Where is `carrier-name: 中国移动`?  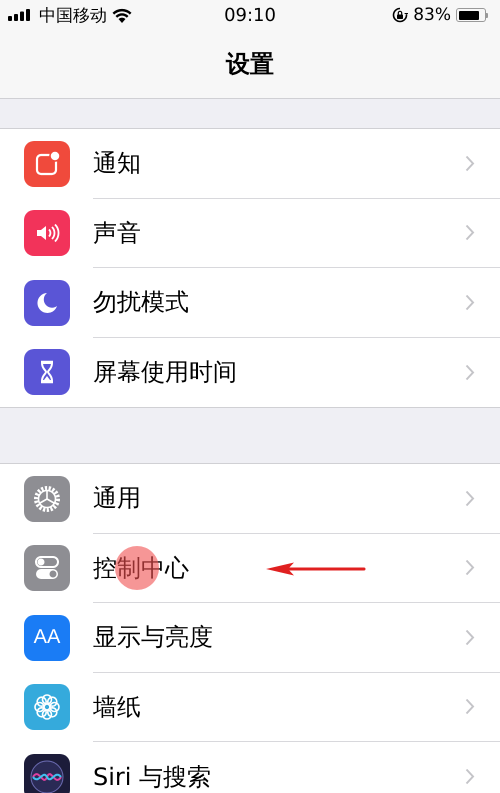 carrier-name: 中国移动 is located at coordinates (73, 15).